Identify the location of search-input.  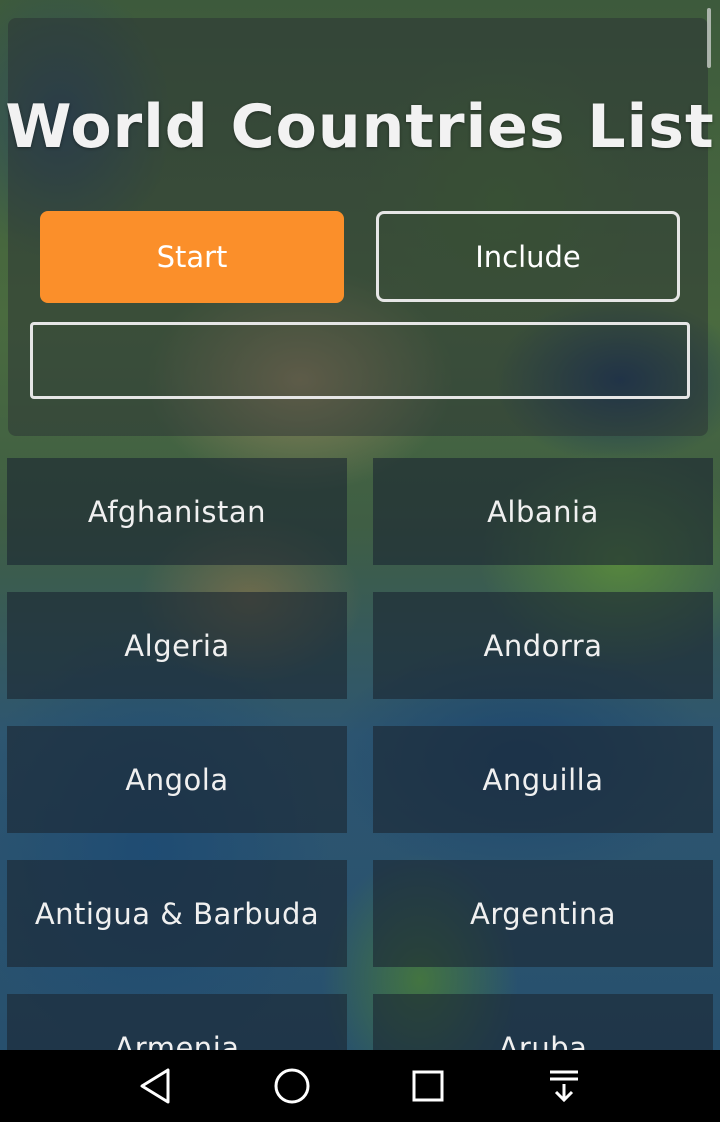
(360, 360).